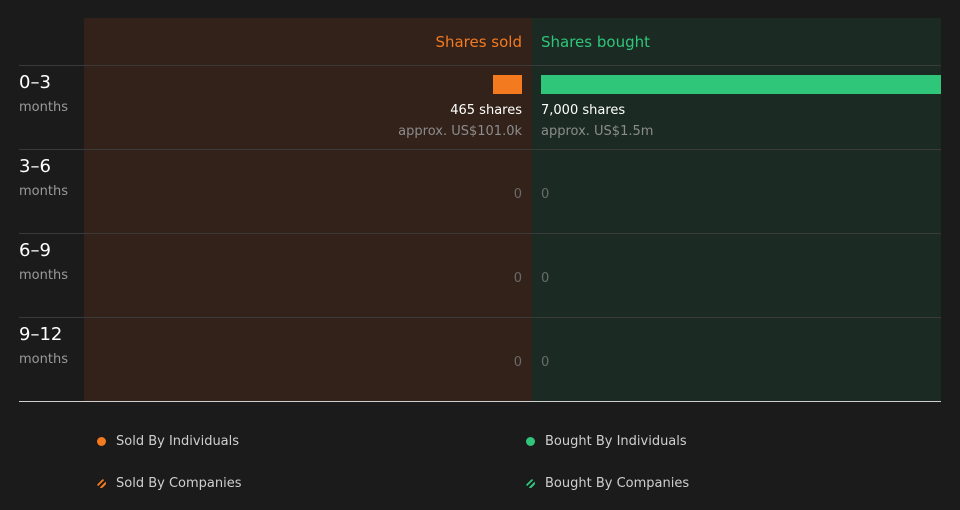 This screenshot has width=960, height=510. I want to click on sold-bar, so click(507, 84).